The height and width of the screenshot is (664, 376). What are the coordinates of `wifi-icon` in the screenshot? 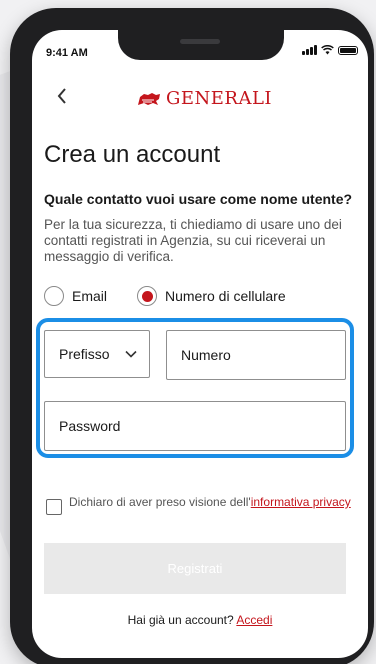 It's located at (327, 50).